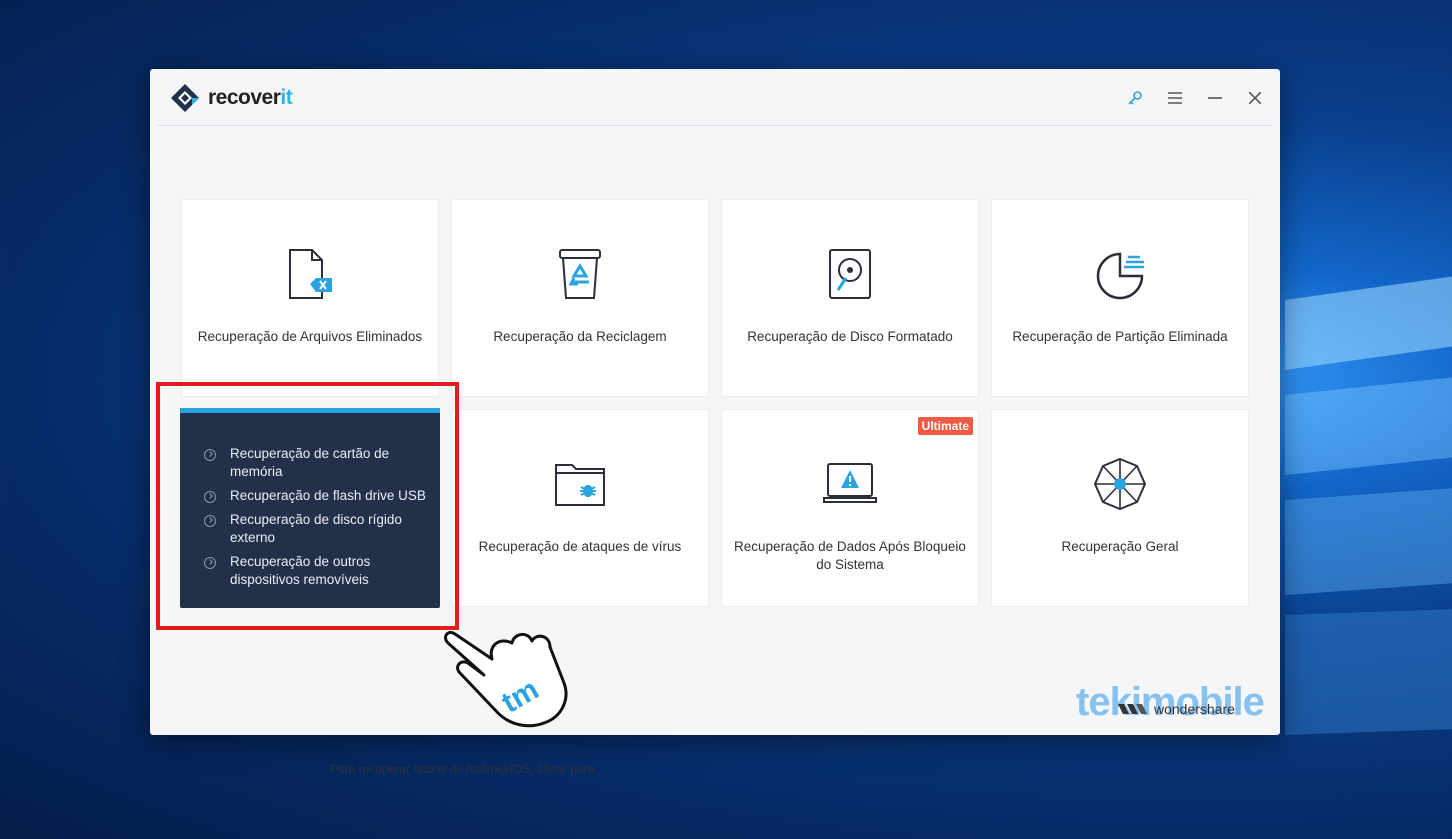  Describe the element at coordinates (1120, 484) in the screenshot. I see `web-icon` at that location.